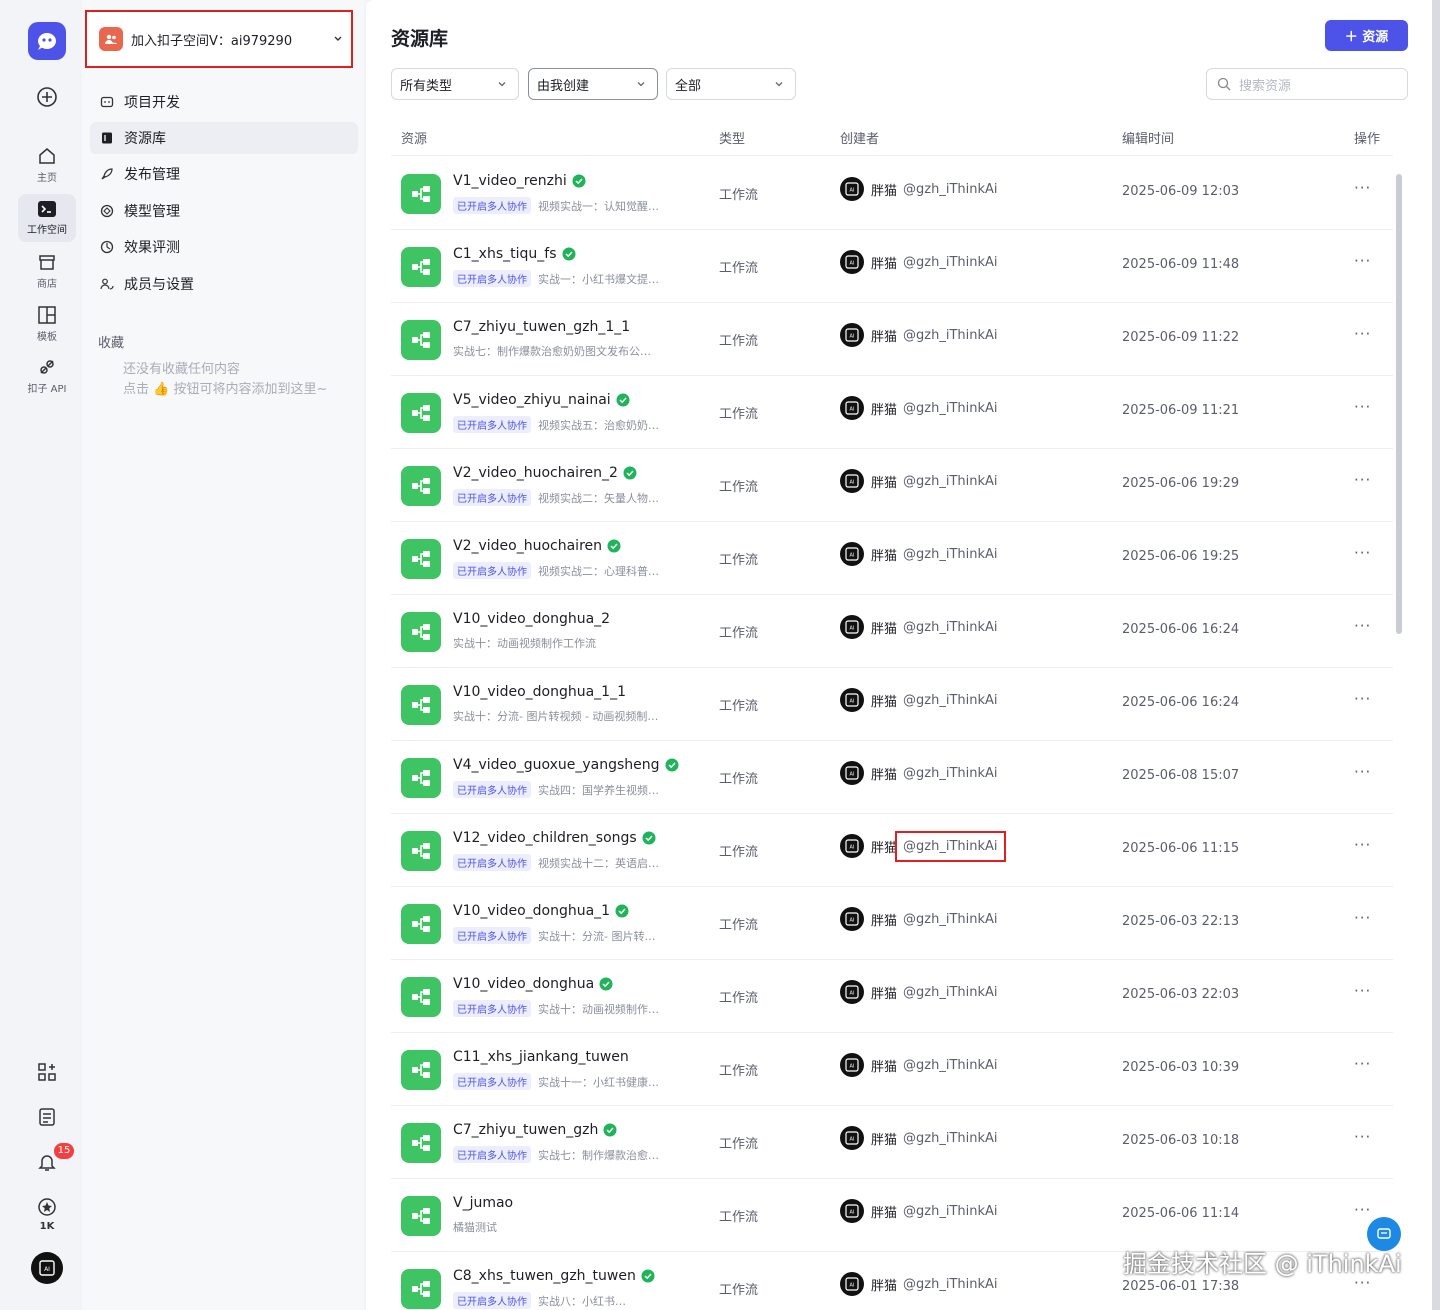 Image resolution: width=1440 pixels, height=1310 pixels. I want to click on resource-name: C1_xhs_tiqu_fs, so click(514, 254).